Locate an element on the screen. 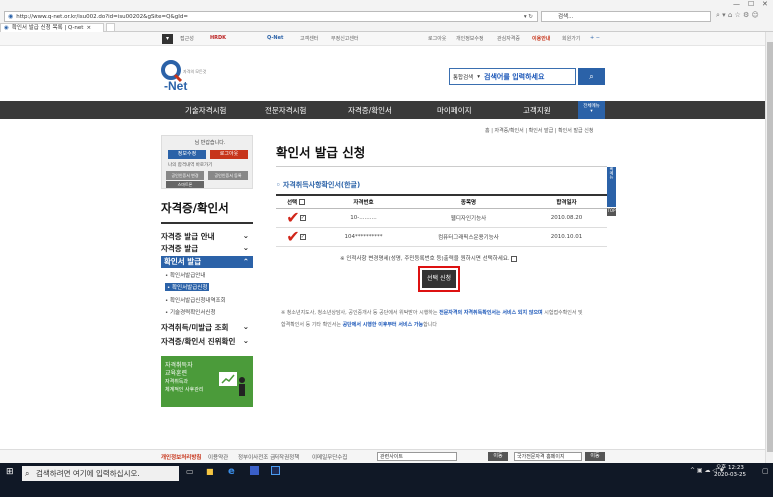  sidebar-sub-history: • 확인서발급신청내역조회 is located at coordinates (195, 300).